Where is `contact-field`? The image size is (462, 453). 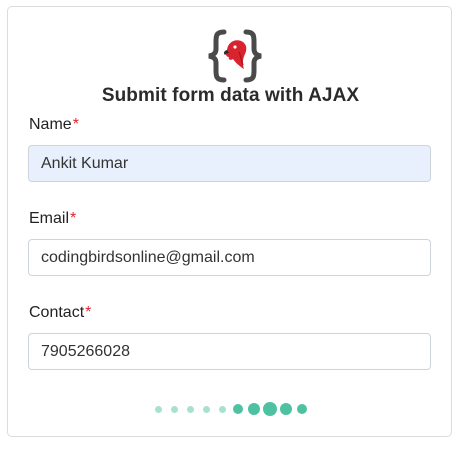
contact-field is located at coordinates (229, 351).